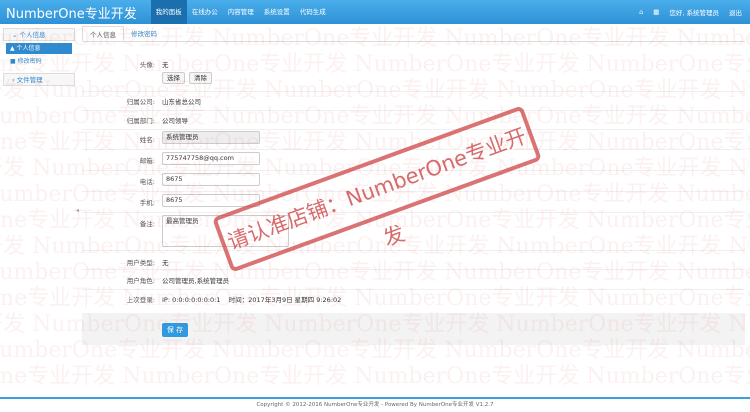  Describe the element at coordinates (147, 65) in the screenshot. I see `label: 头像:` at that location.